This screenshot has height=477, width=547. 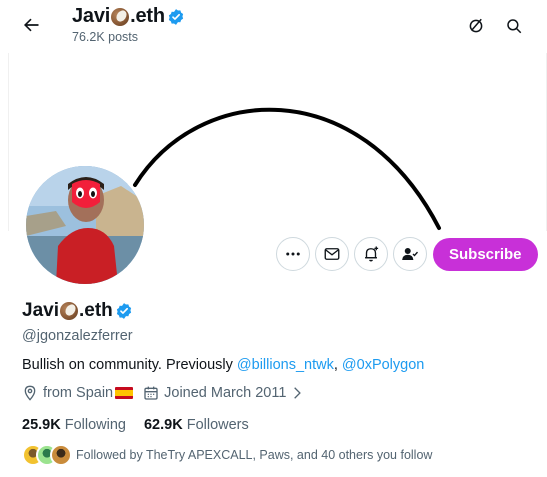 What do you see at coordinates (95, 425) in the screenshot?
I see `following-label: Following` at bounding box center [95, 425].